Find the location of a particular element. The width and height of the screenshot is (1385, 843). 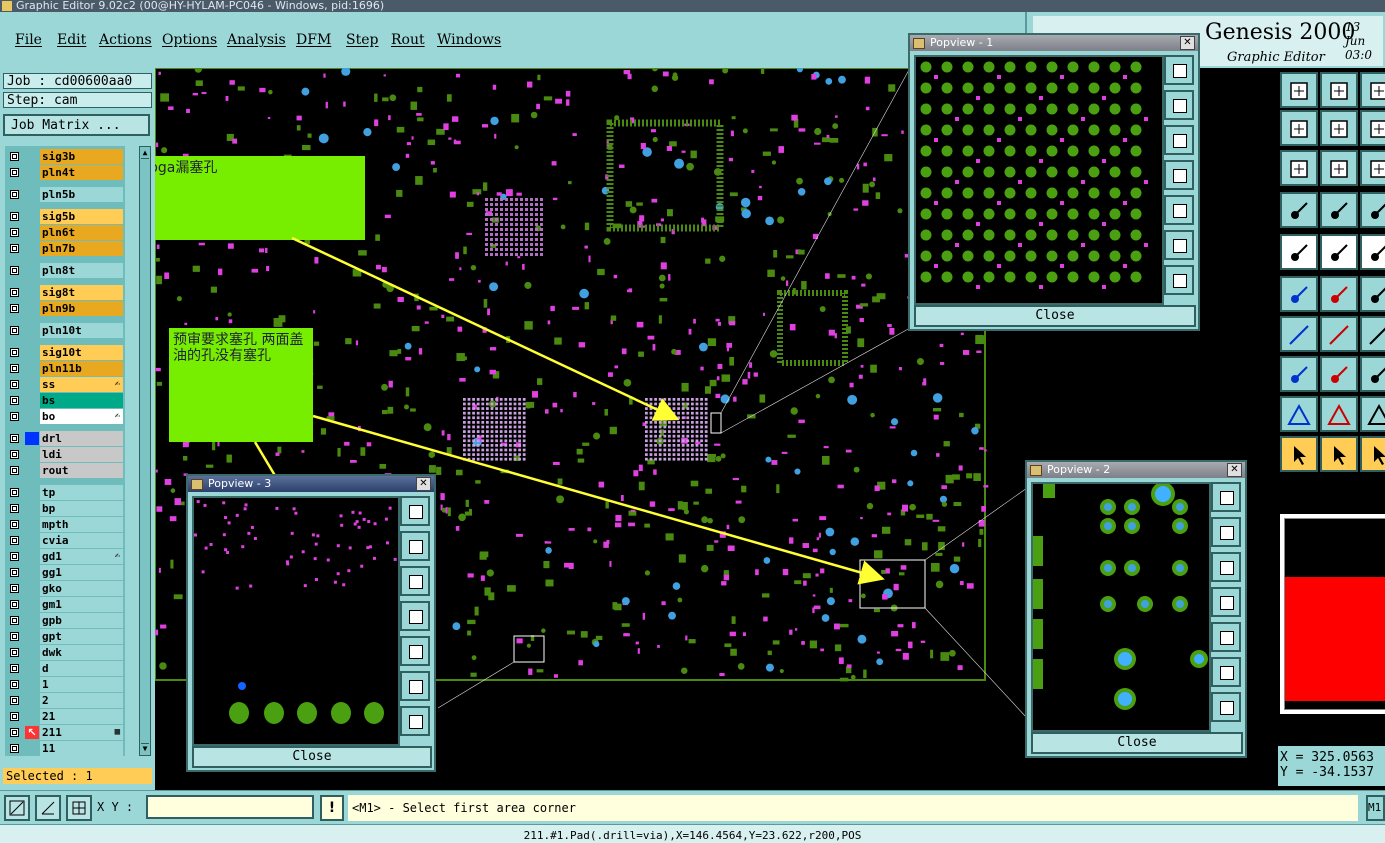

menu-edit: Edit is located at coordinates (71, 40).